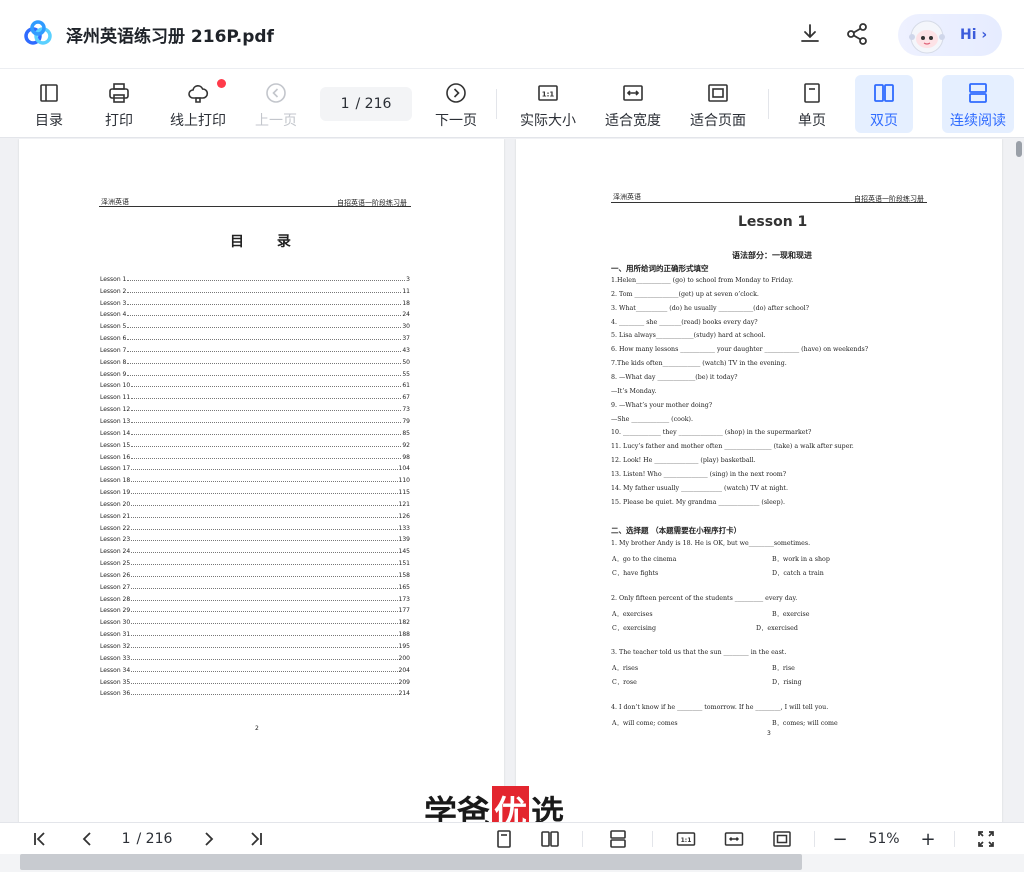 The image size is (1024, 872). What do you see at coordinates (366, 104) in the screenshot?
I see `page-number-input: 1 / 216` at bounding box center [366, 104].